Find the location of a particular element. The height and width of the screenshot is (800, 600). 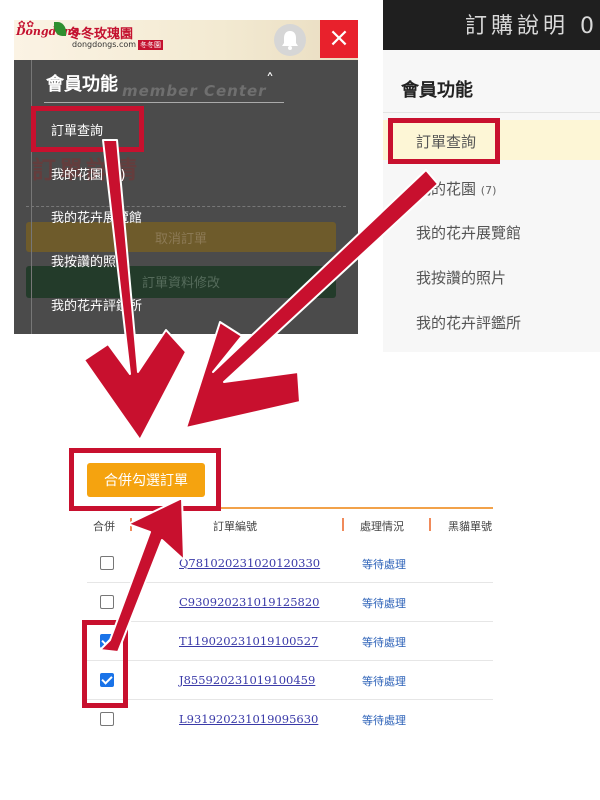

arrow-down-left-icon is located at coordinates (312, 299).